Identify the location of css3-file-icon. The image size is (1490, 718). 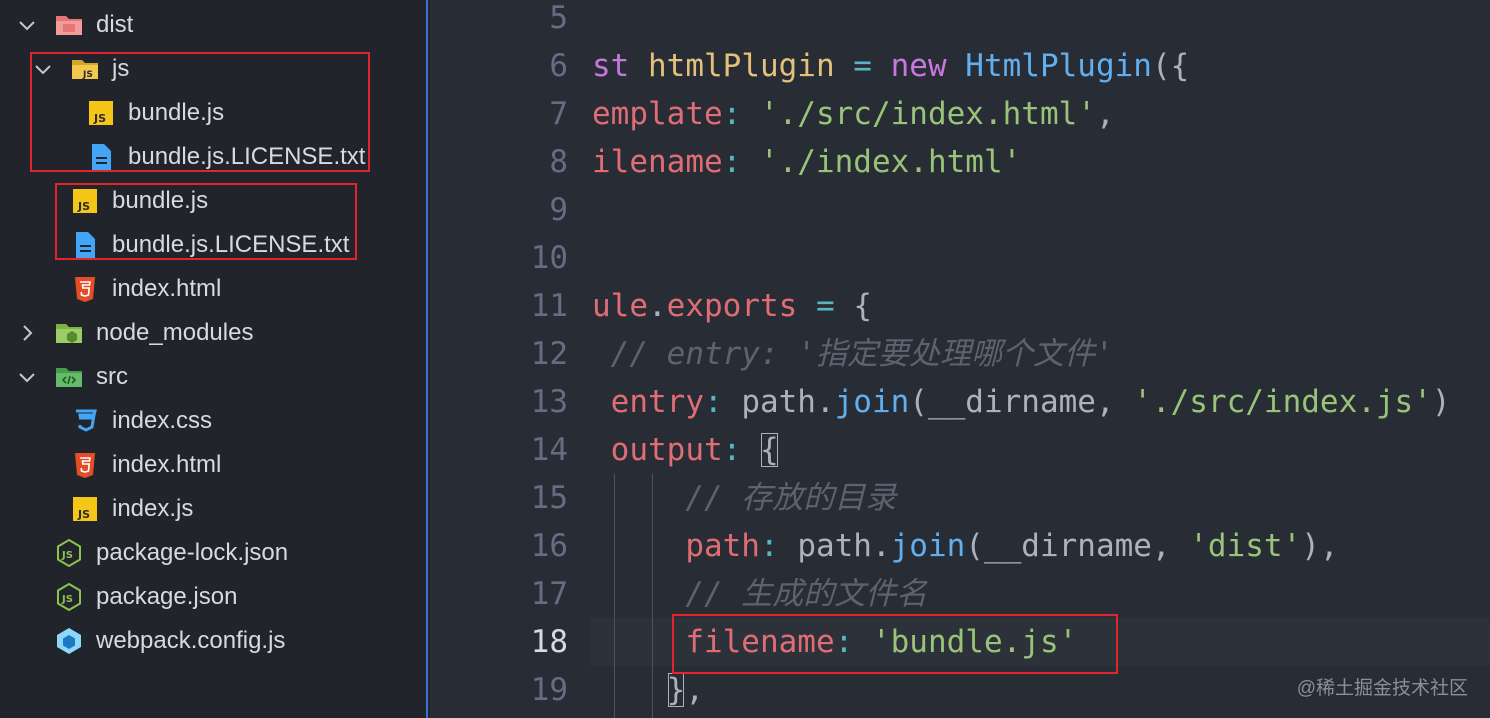
(85, 421).